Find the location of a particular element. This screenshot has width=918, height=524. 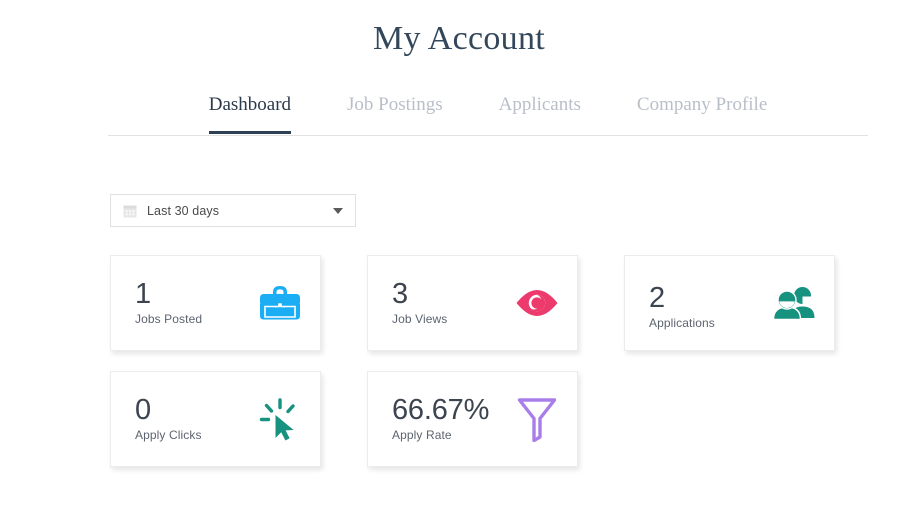

tab-company-profile-label: Company Profile is located at coordinates (702, 104).